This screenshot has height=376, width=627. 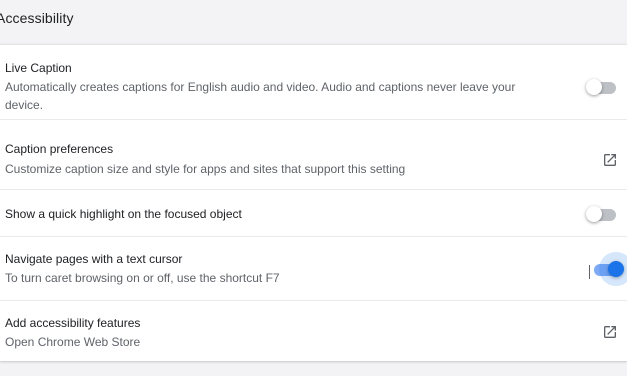 What do you see at coordinates (603, 214) in the screenshot?
I see `quick-highlight-toggle` at bounding box center [603, 214].